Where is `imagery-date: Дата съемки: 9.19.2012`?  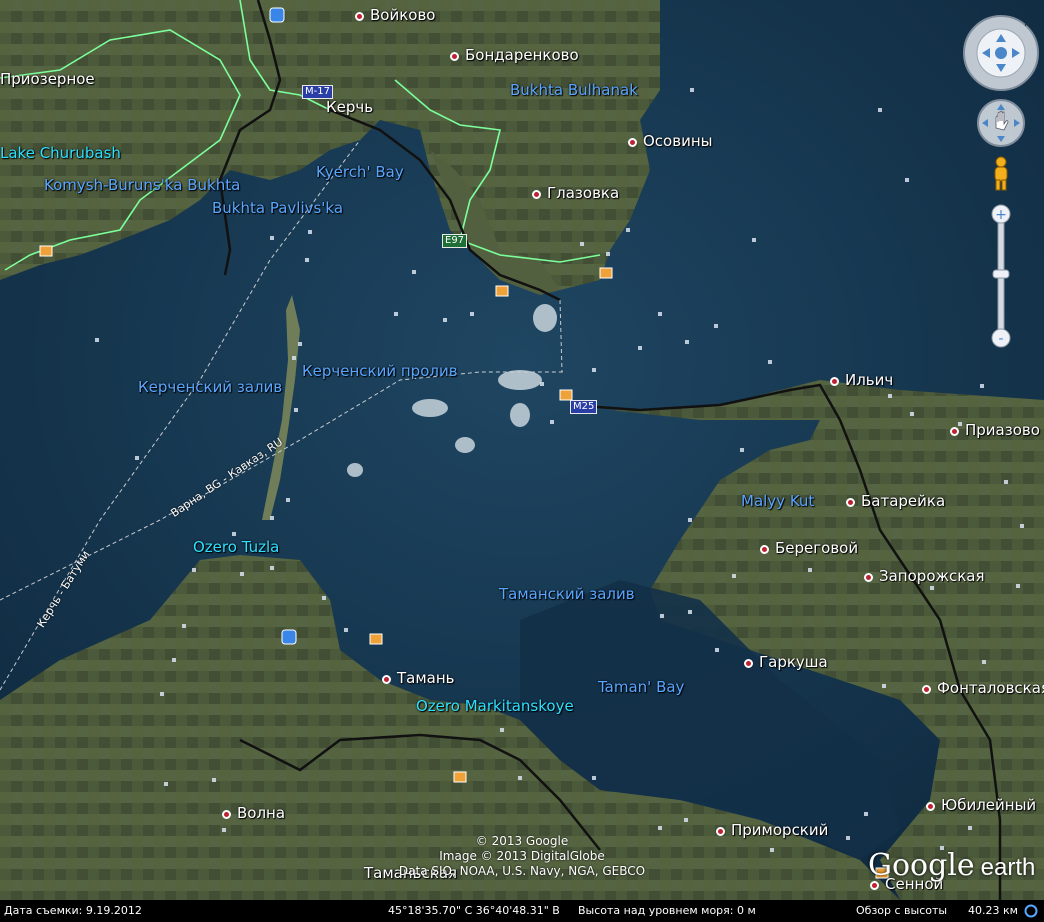
imagery-date: Дата съемки: 9.19.2012 is located at coordinates (73, 910).